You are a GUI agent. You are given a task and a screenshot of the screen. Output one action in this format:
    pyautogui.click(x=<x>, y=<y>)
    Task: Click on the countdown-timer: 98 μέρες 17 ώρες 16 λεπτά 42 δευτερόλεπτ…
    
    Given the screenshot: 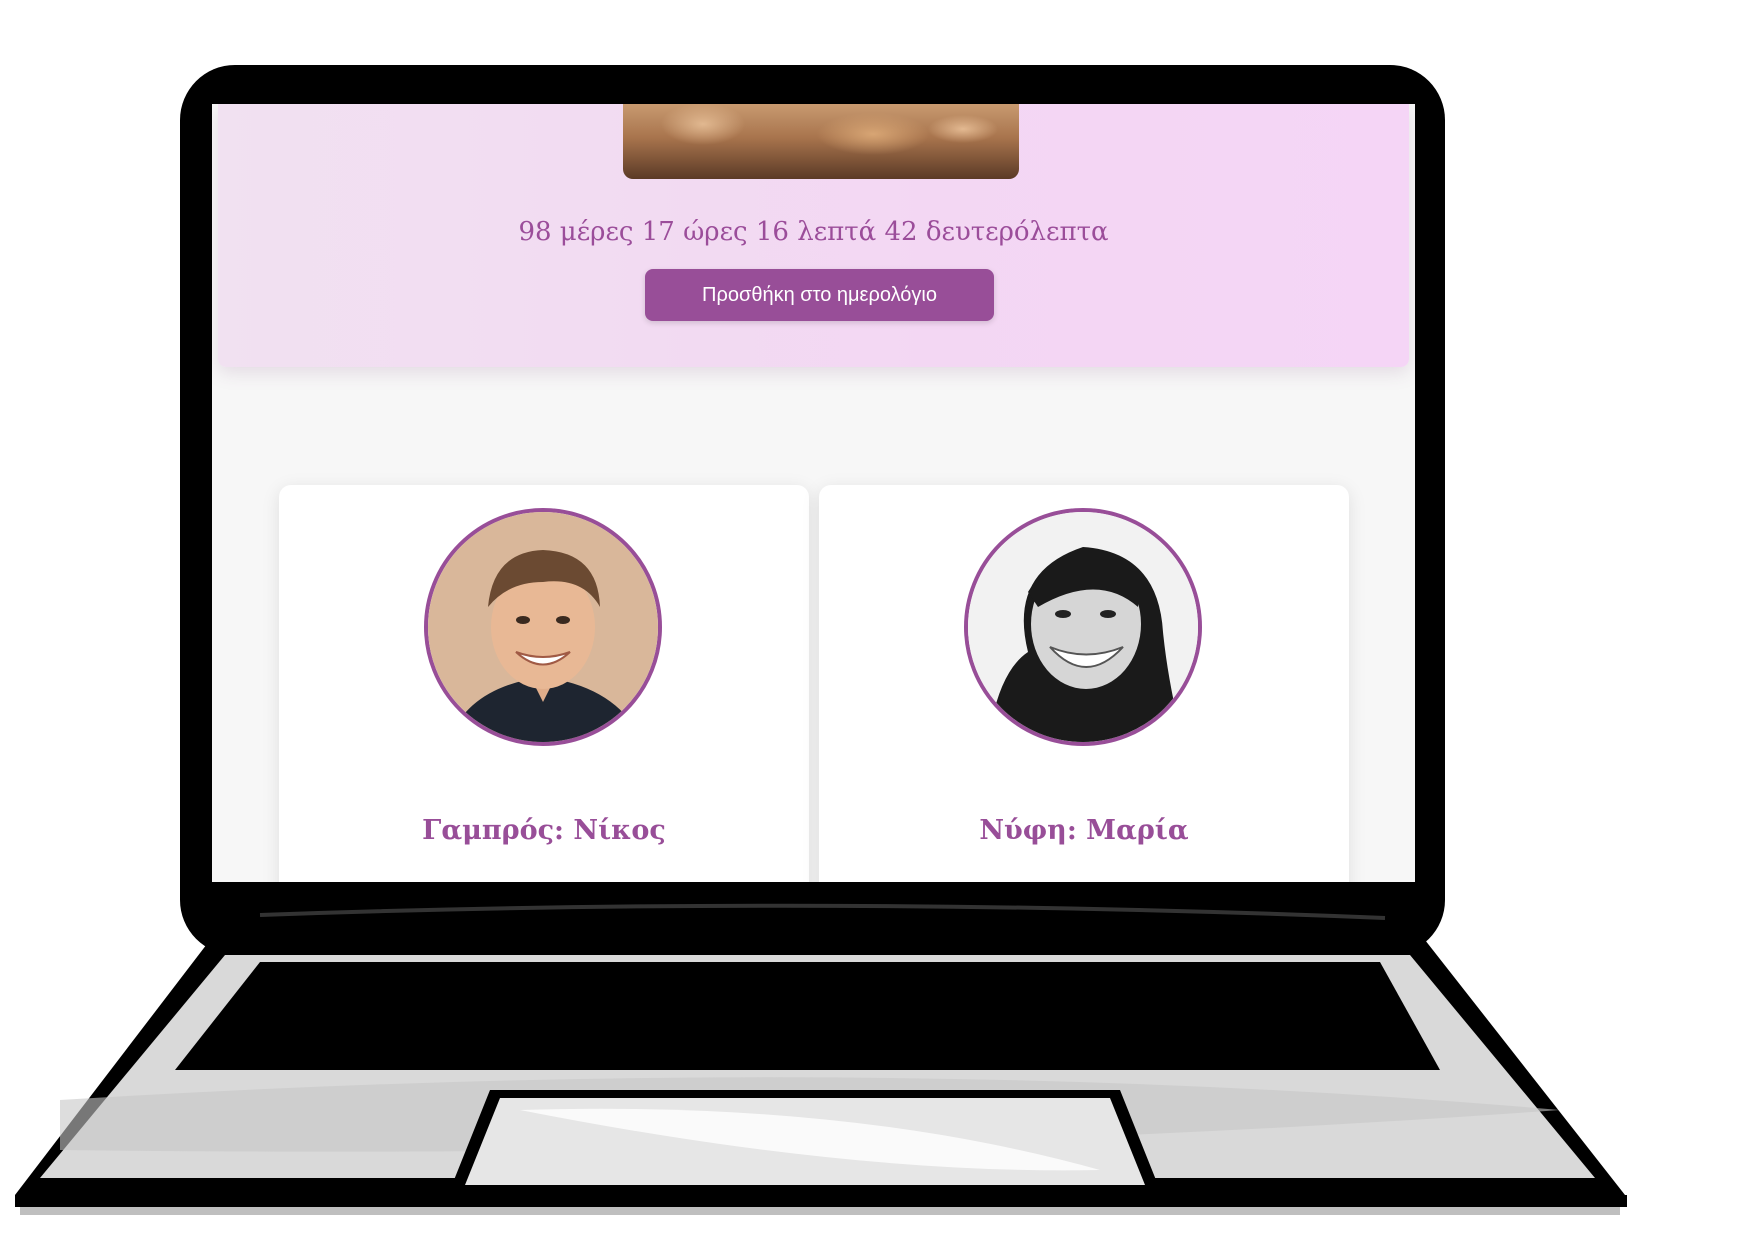 What is the action you would take?
    pyautogui.click(x=813, y=232)
    